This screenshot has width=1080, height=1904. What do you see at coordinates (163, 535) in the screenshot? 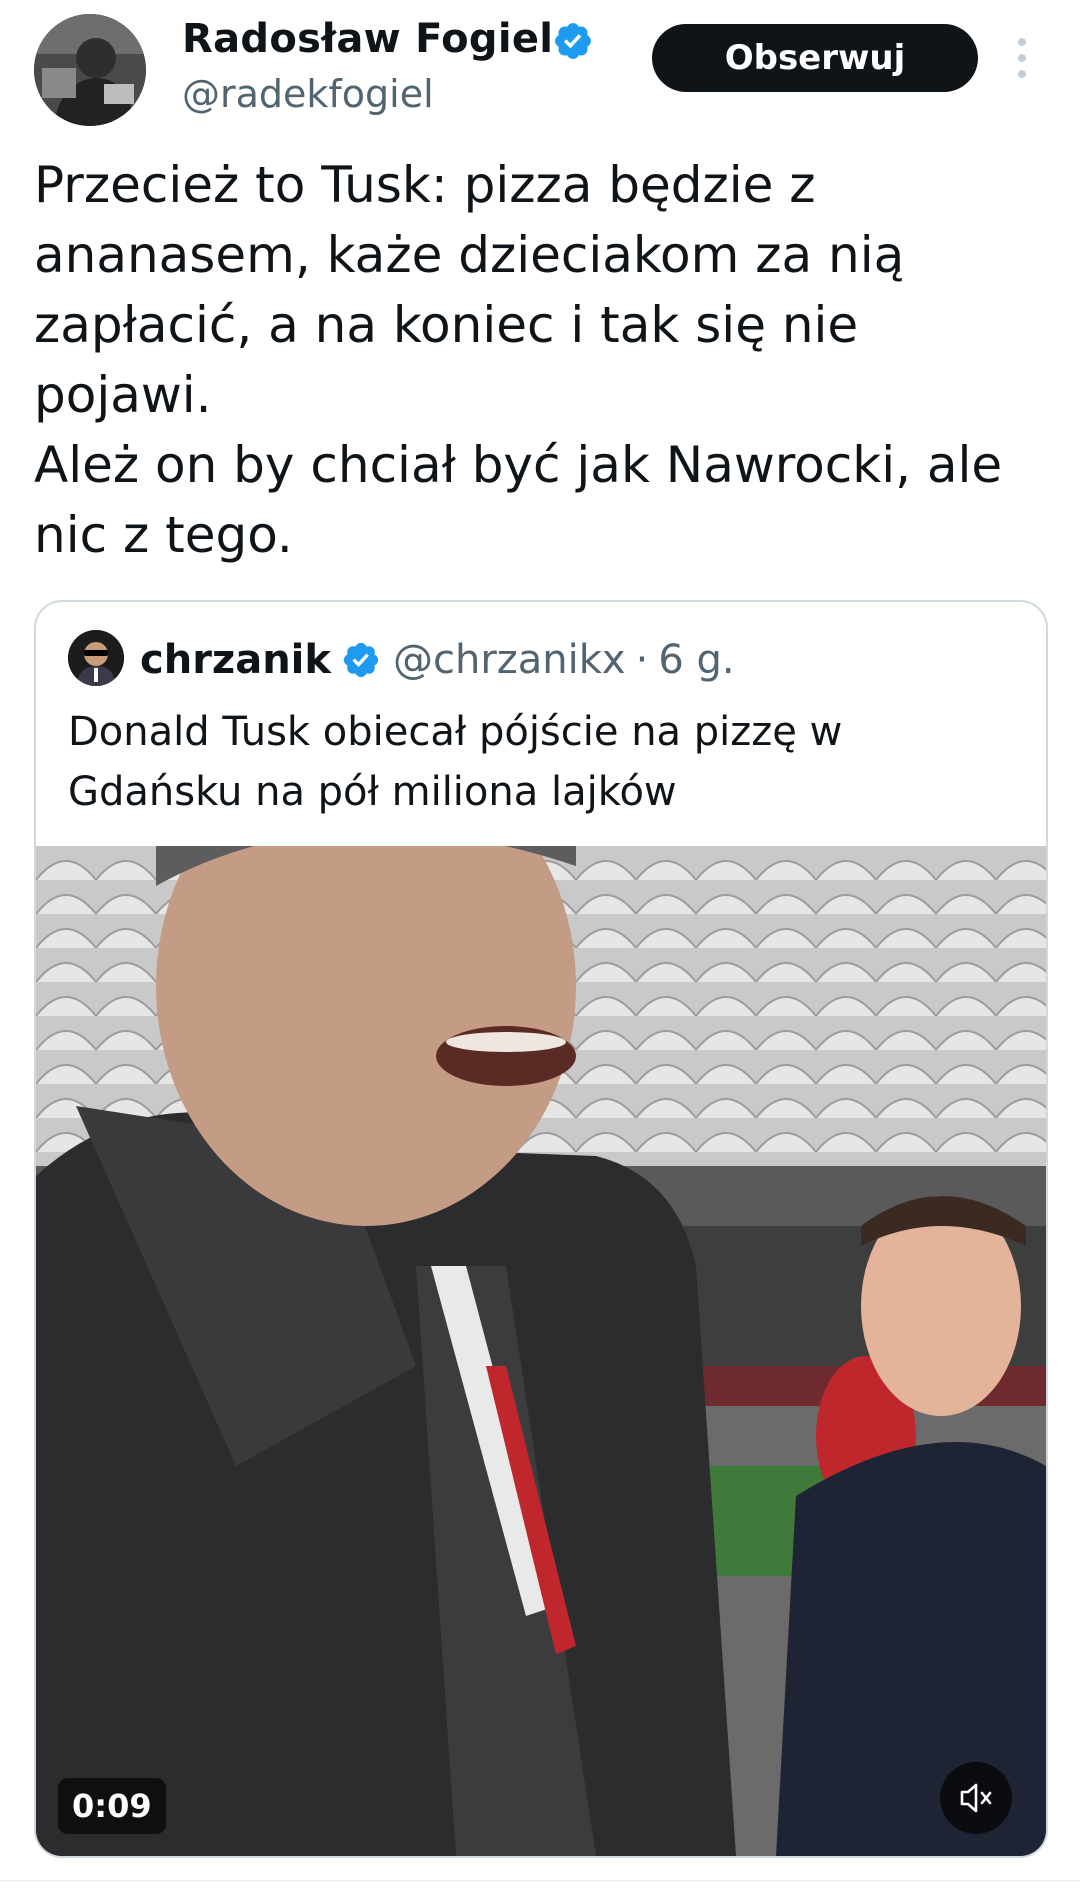
I see `post-text-line: nic z tego.` at bounding box center [163, 535].